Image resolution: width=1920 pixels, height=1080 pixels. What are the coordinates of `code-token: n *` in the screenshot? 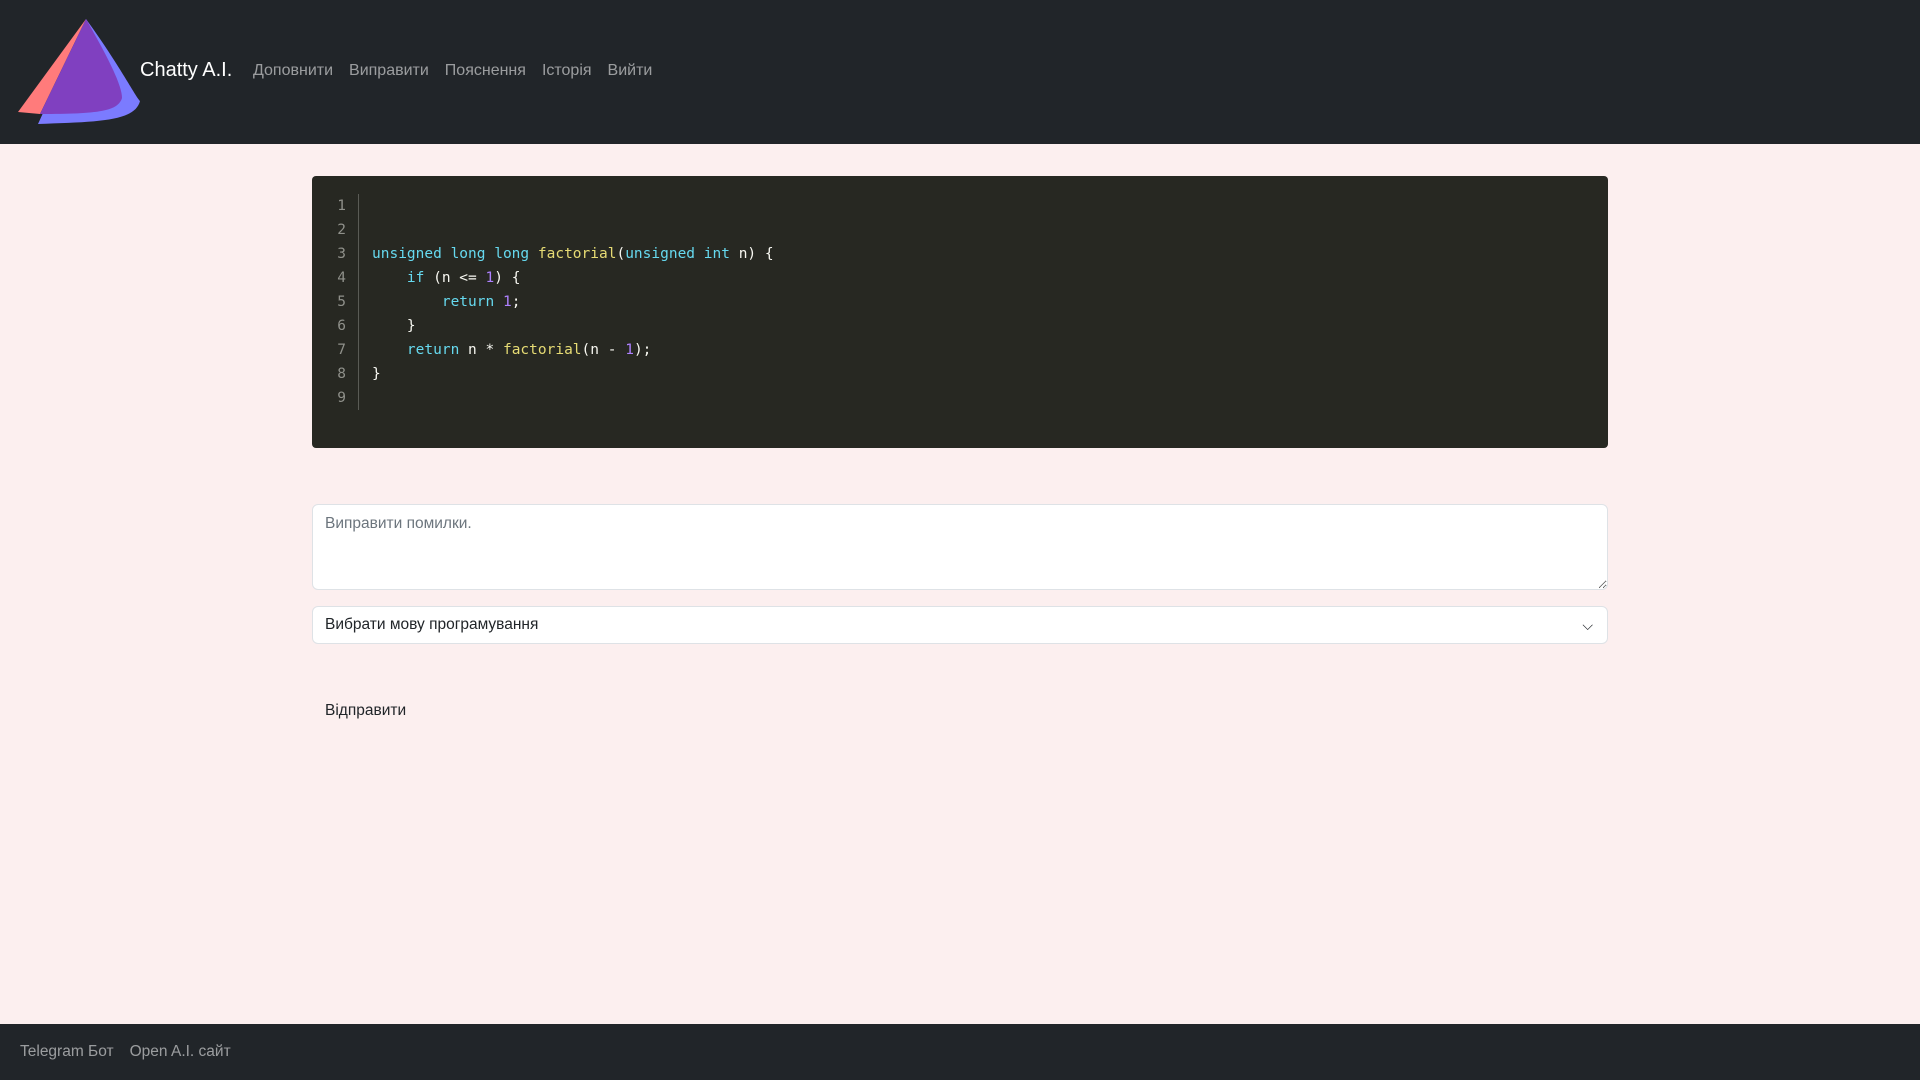 It's located at (481, 350).